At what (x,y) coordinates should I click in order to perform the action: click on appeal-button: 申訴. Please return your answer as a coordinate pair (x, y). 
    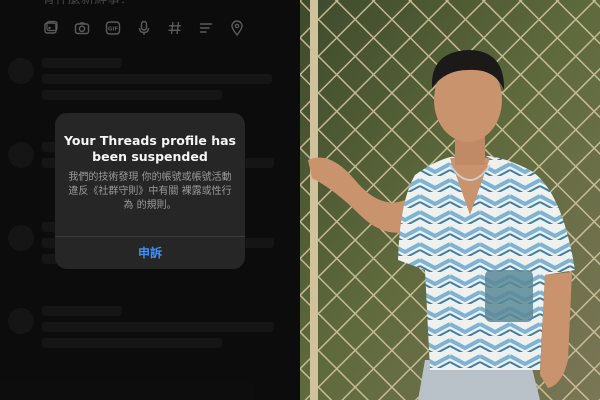
    Looking at the image, I should click on (150, 253).